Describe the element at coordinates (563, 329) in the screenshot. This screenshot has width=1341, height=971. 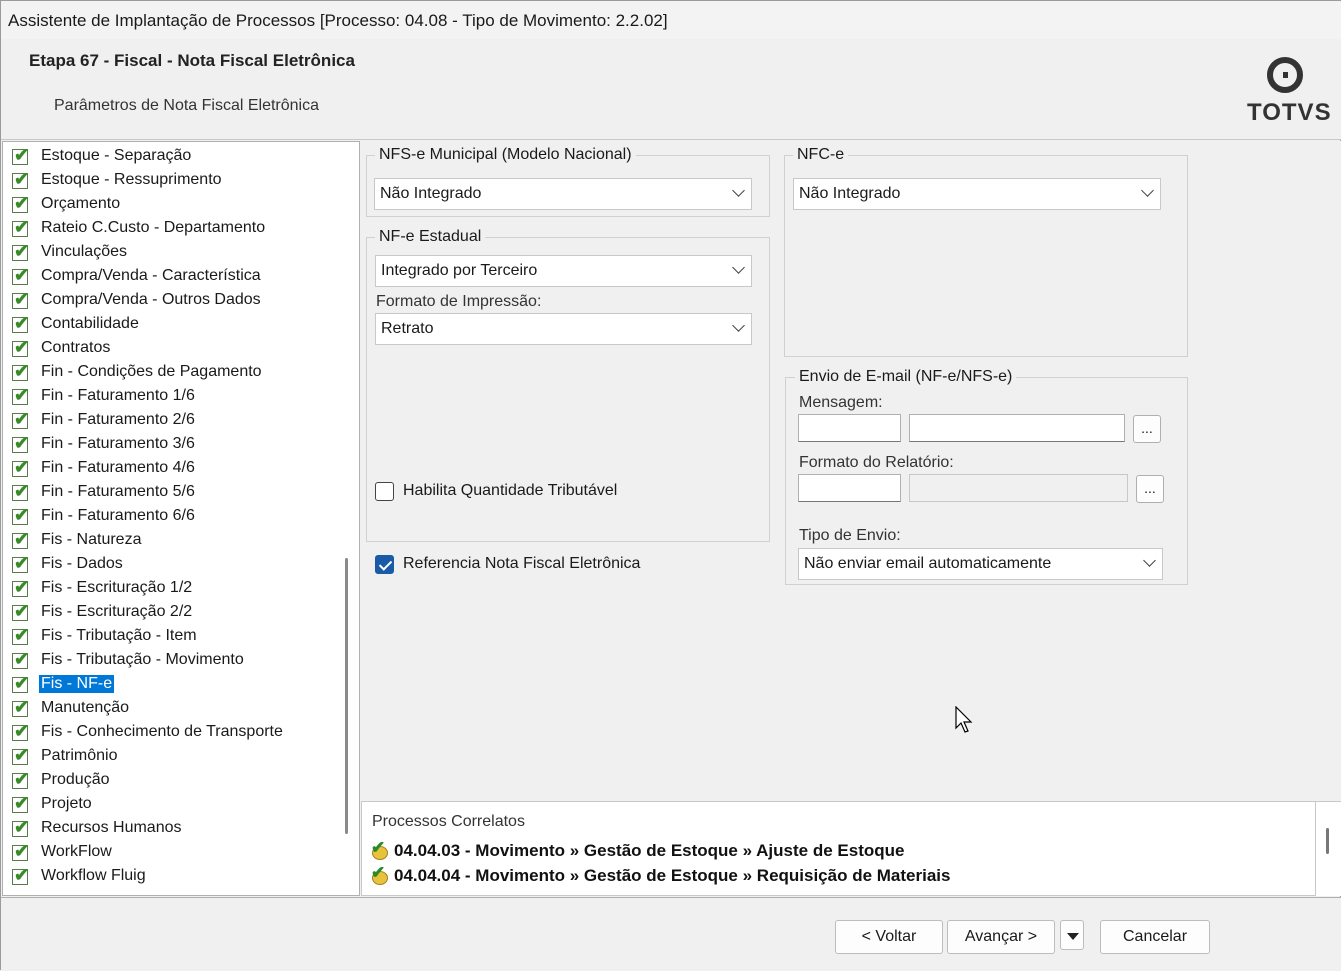
I see `print-format-select: Retrato` at that location.